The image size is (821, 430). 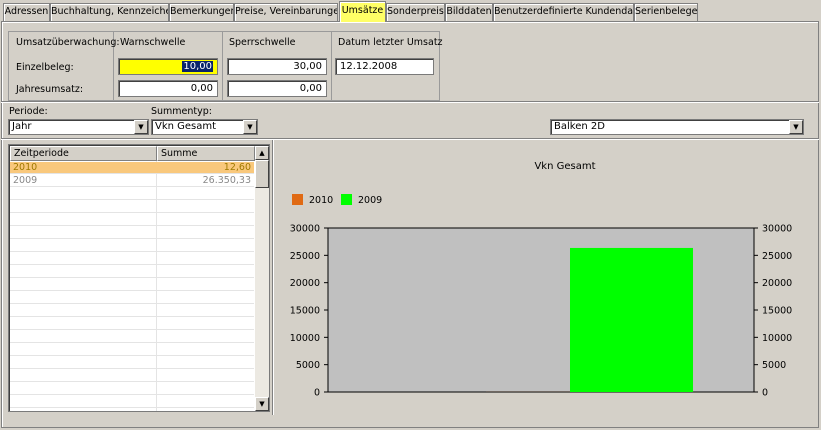 I want to click on y-tick-label-right: 15000, so click(x=777, y=311).